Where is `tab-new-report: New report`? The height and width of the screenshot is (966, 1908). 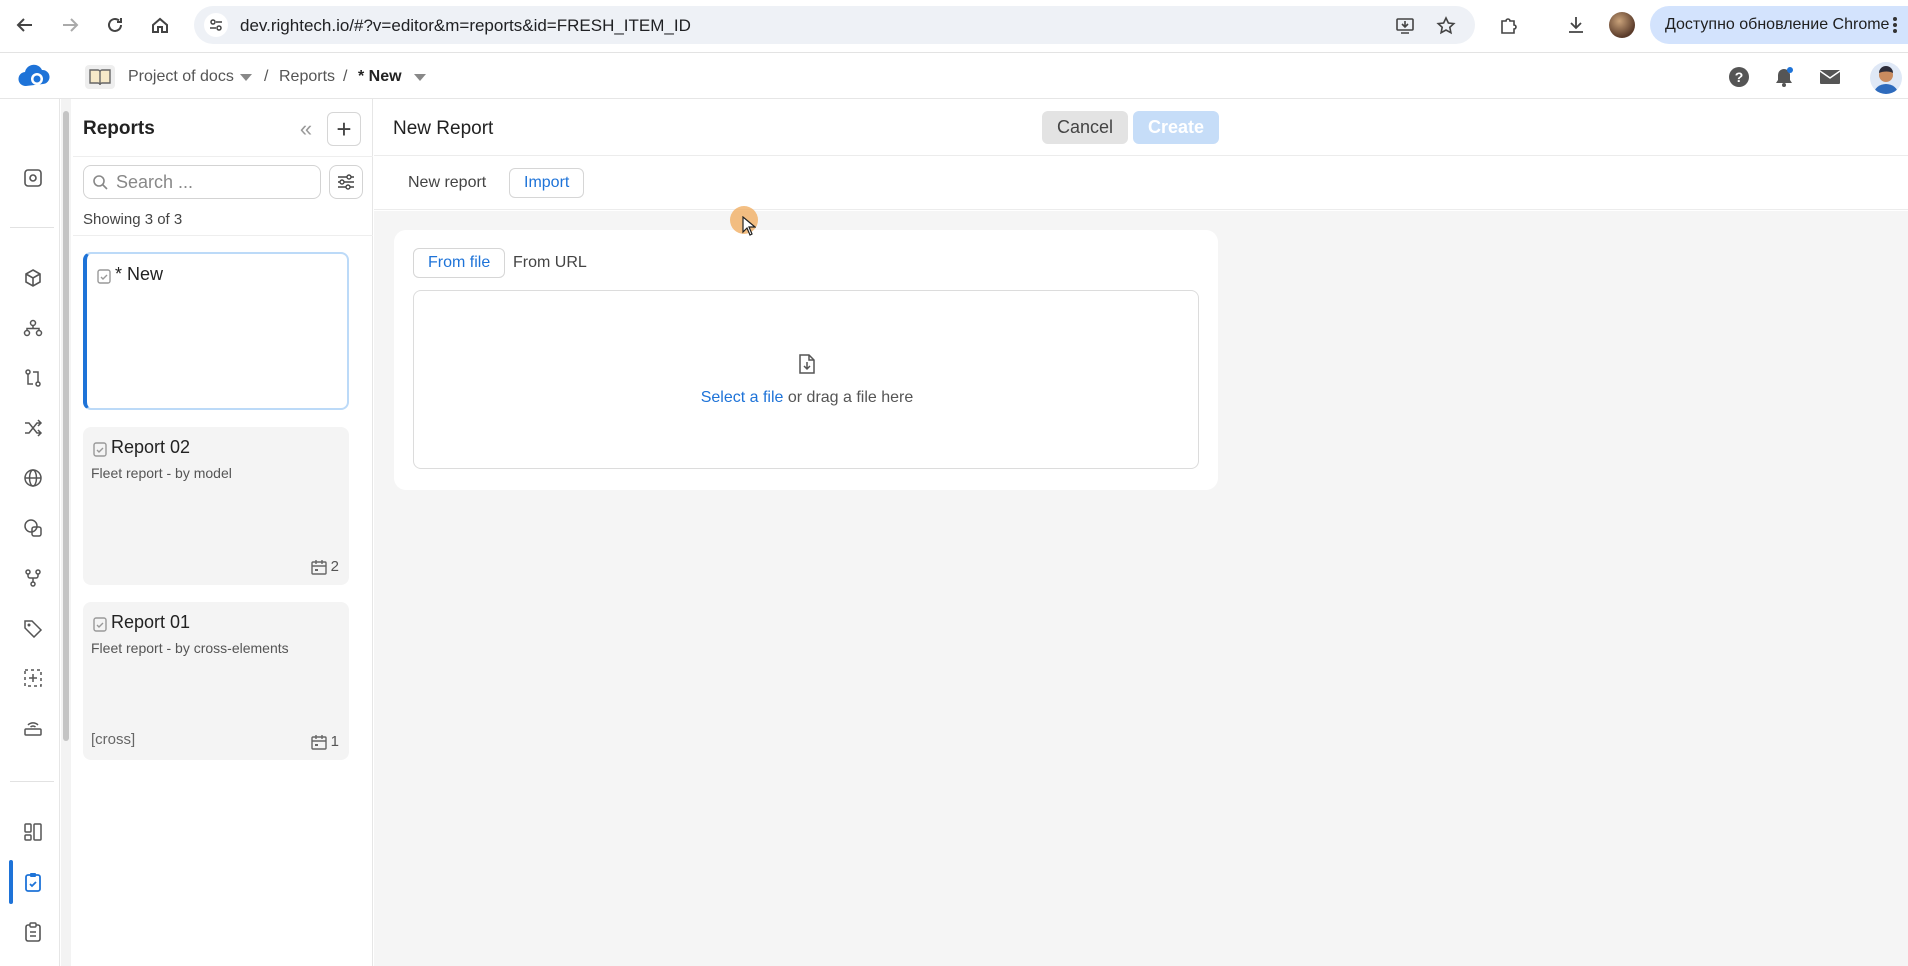
tab-new-report: New report is located at coordinates (447, 183).